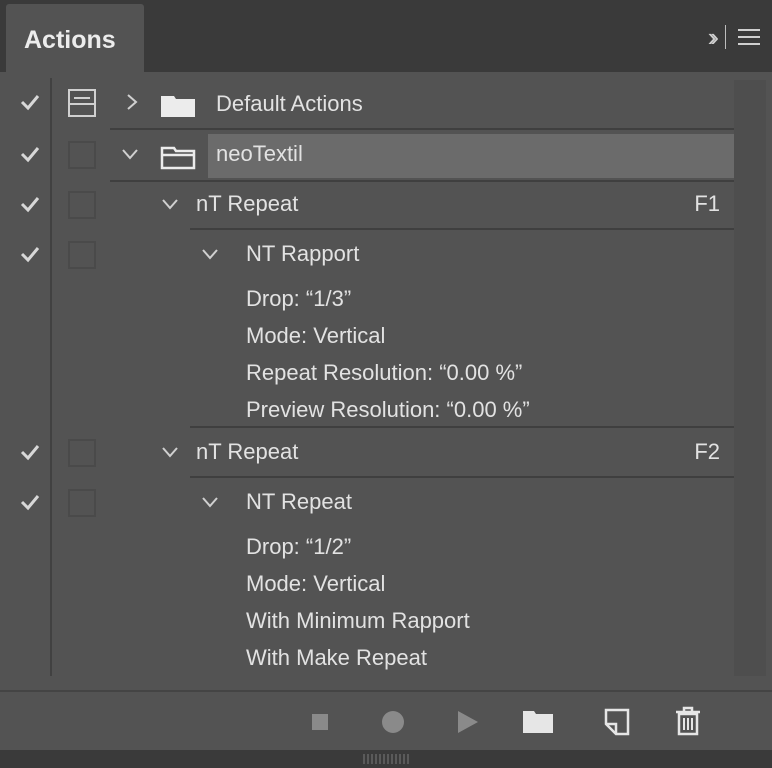  I want to click on set-name: neoTextil, so click(259, 153).